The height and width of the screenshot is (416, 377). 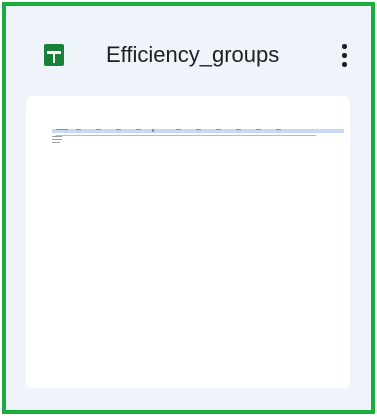 I want to click on more-vert-icon, so click(x=344, y=46).